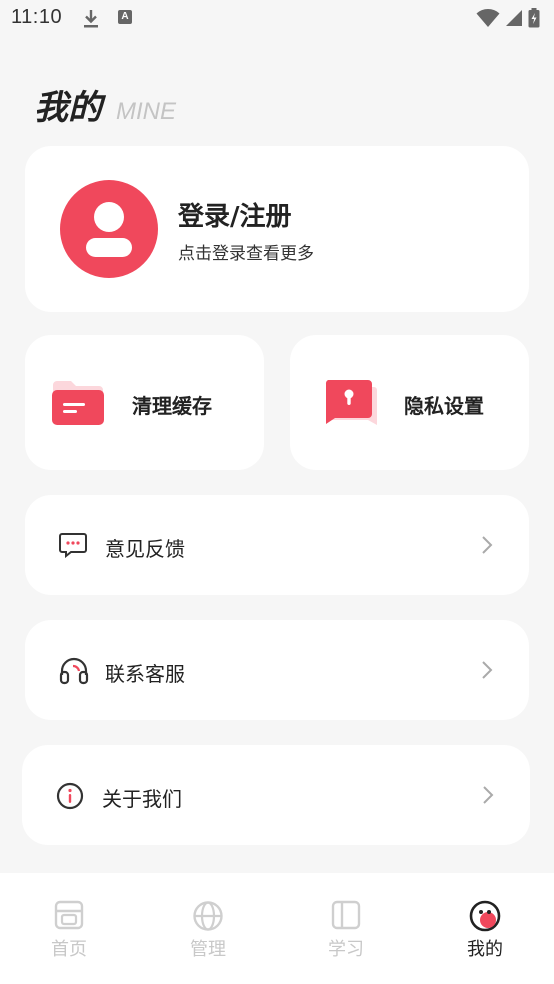 Image resolution: width=554 pixels, height=984 pixels. I want to click on tab-mine: 我的, so click(485, 928).